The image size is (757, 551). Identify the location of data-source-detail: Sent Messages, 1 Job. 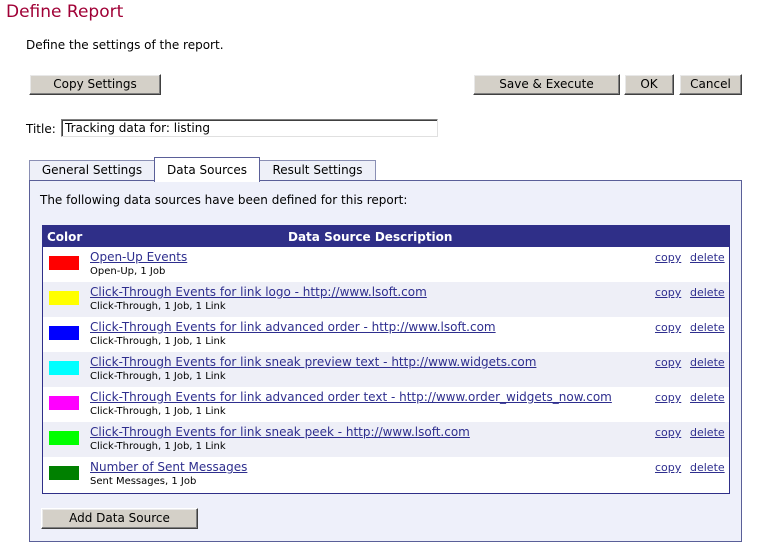
(143, 481).